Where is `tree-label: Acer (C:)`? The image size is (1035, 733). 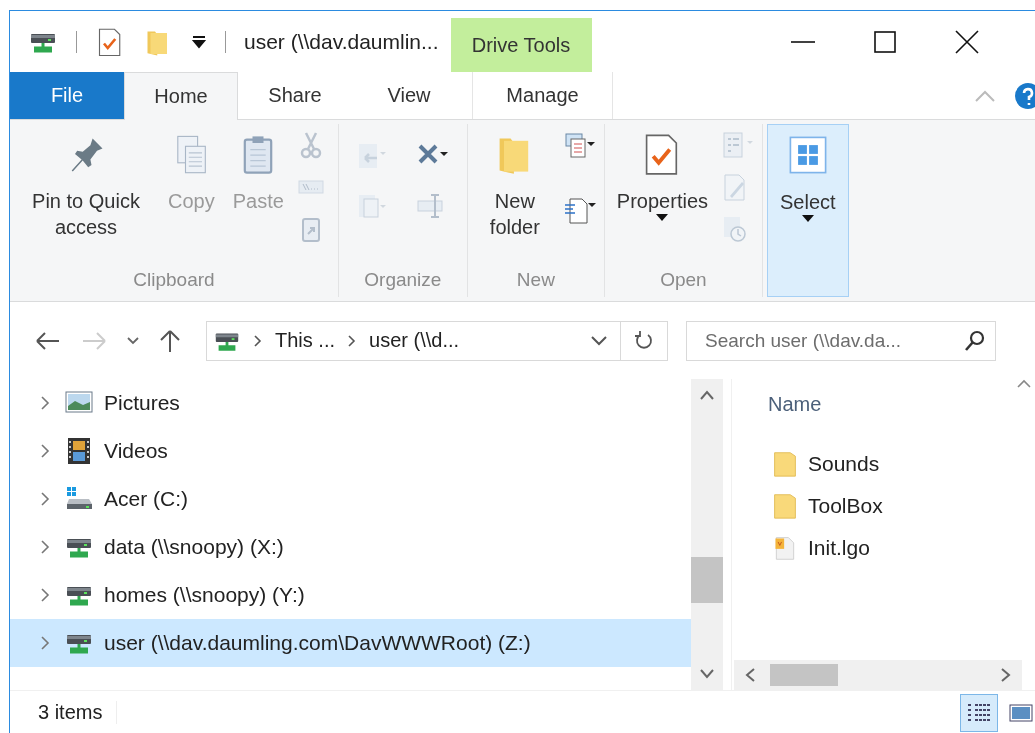
tree-label: Acer (C:) is located at coordinates (146, 499).